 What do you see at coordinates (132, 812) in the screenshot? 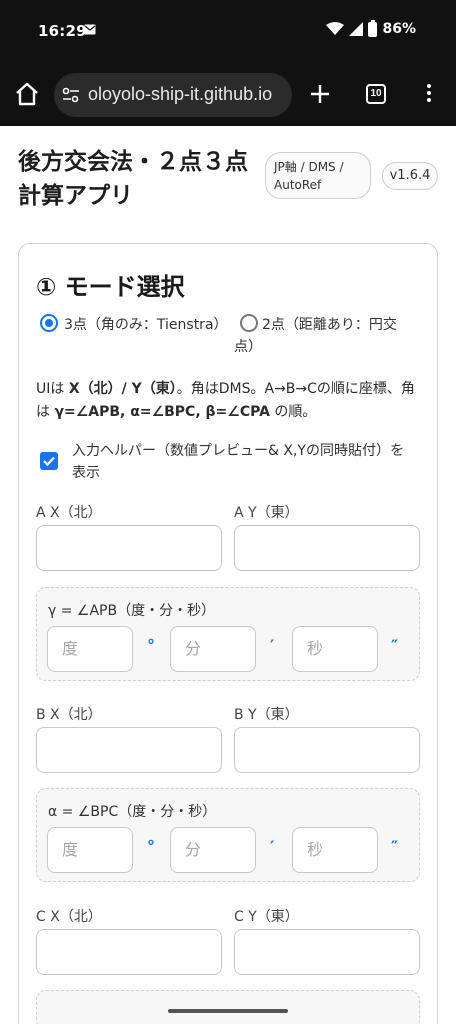
I see `alpha-label: α = ∠BPC（度・分・秒）` at bounding box center [132, 812].